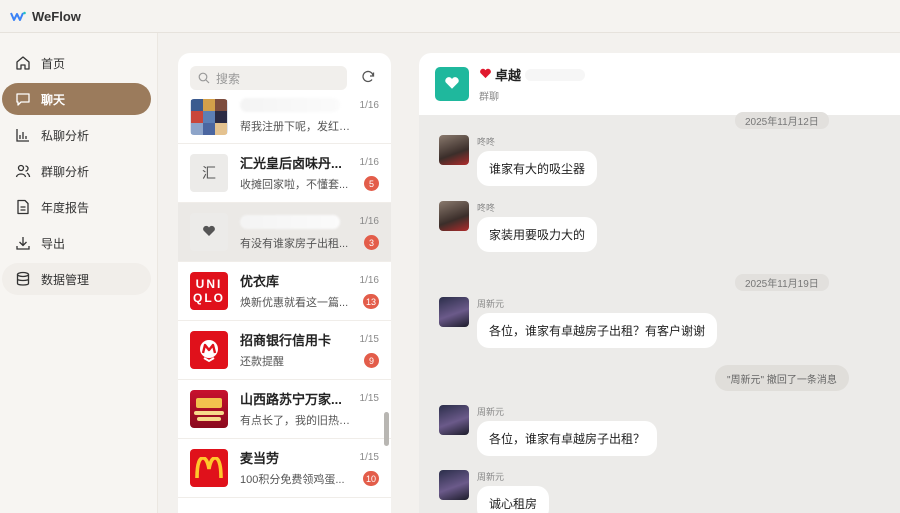  Describe the element at coordinates (76, 99) in the screenshot. I see `sidebar-item-chat: 聊天` at that location.